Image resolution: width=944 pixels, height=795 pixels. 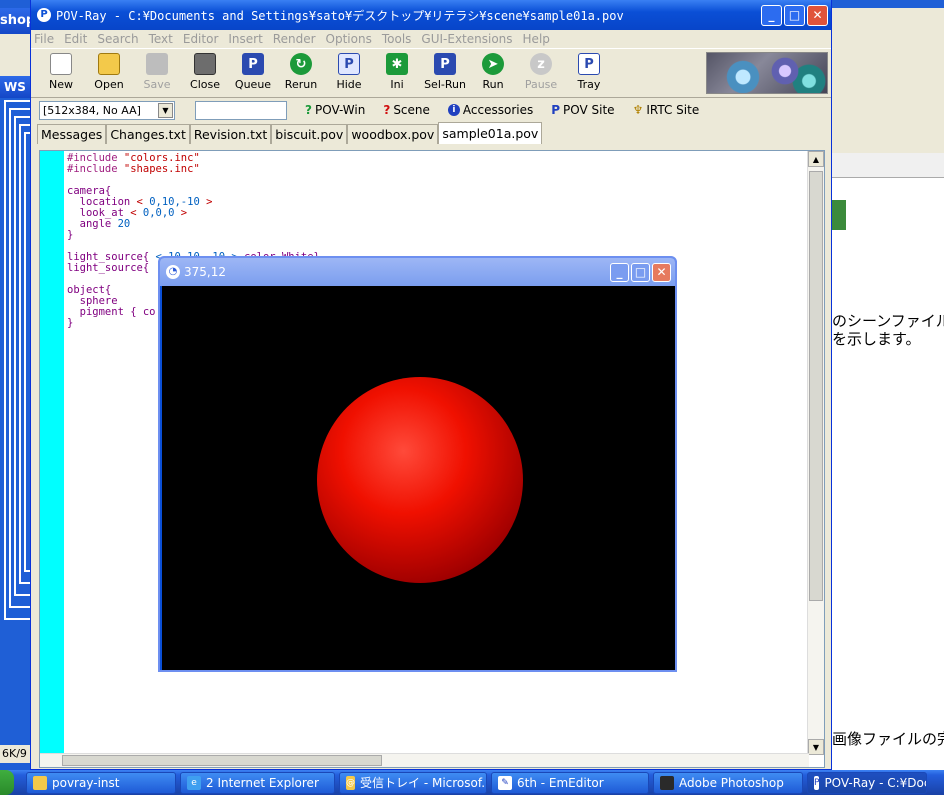 What do you see at coordinates (294, 39) in the screenshot?
I see `menu-render: Render` at bounding box center [294, 39].